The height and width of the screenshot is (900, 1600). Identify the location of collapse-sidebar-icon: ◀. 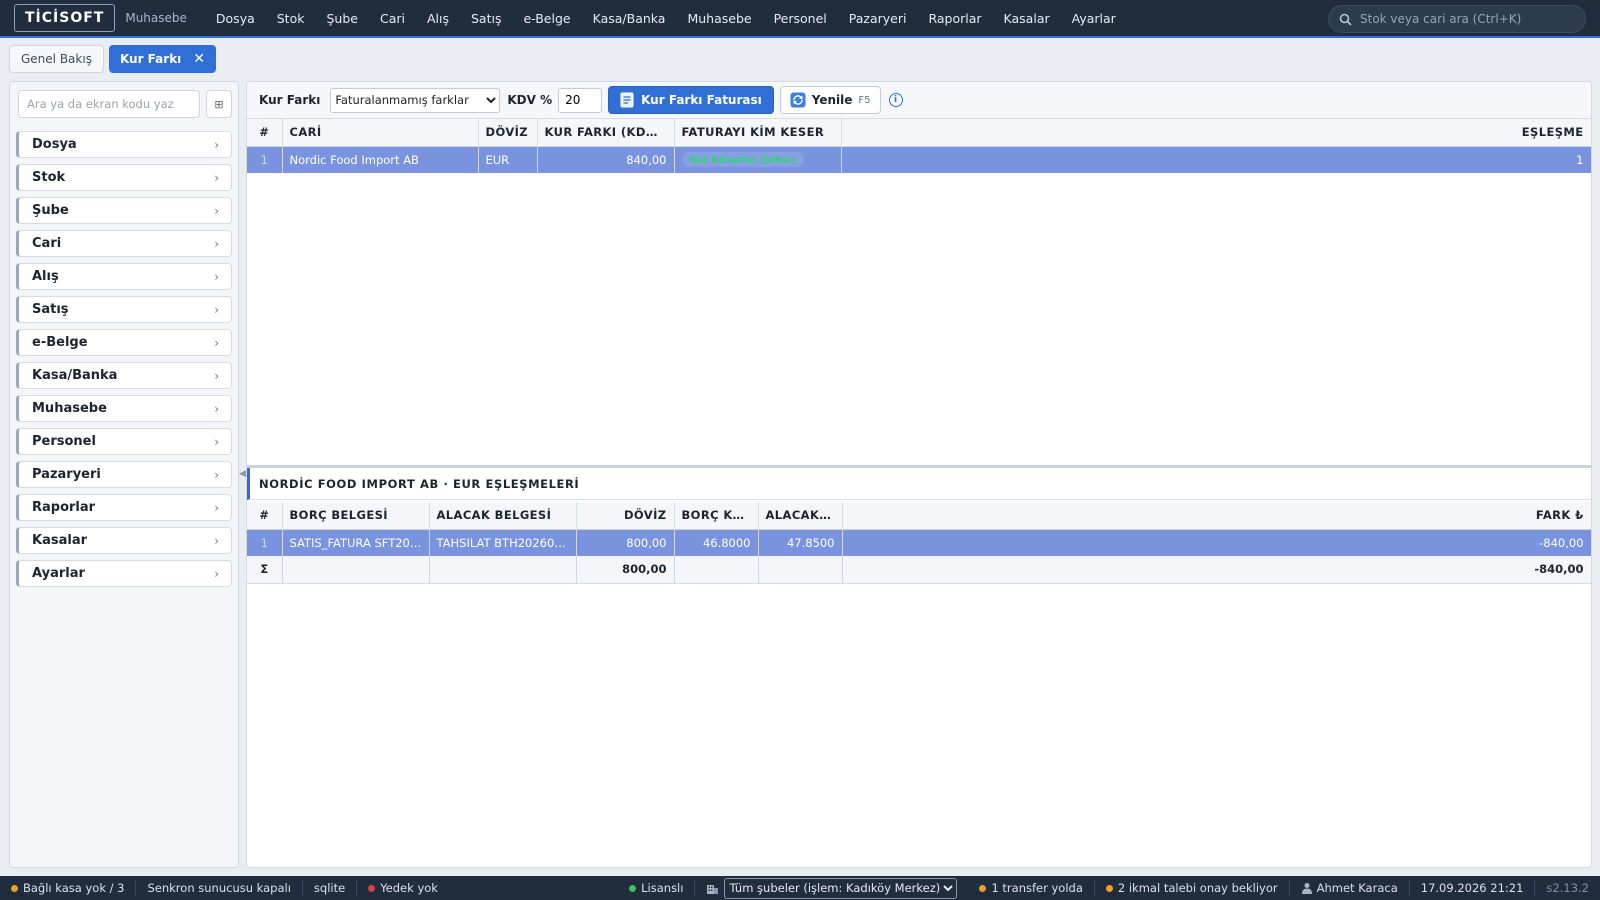
(242, 474).